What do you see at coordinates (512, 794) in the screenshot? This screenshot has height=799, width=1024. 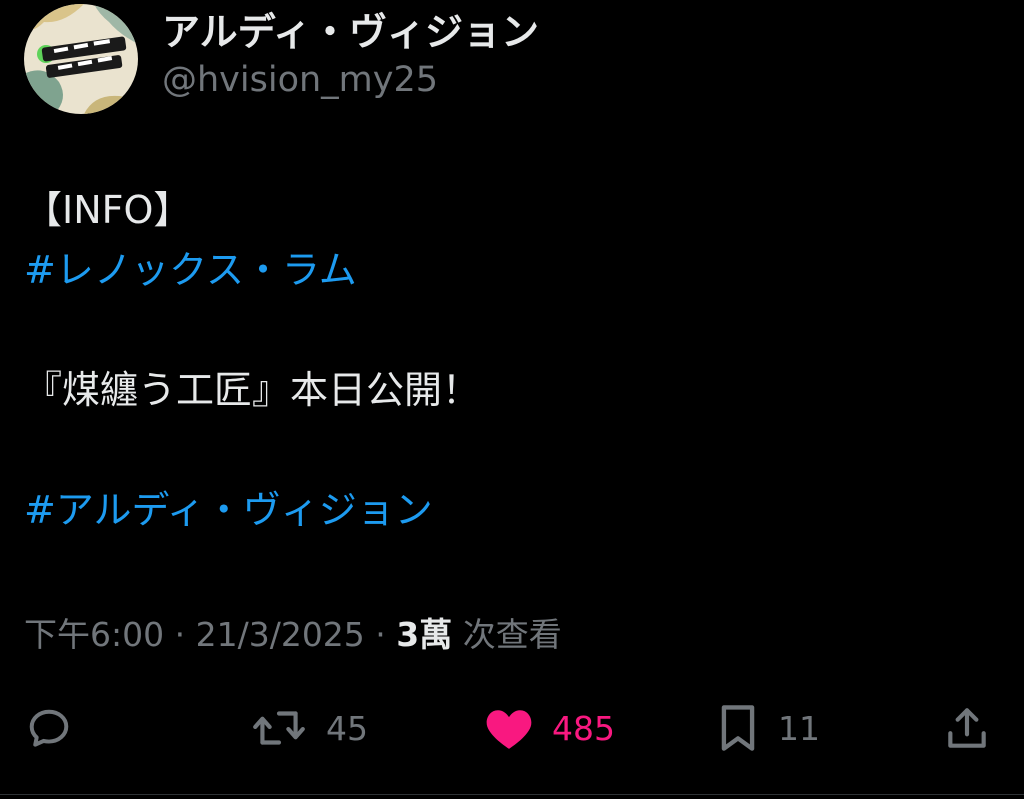 I see `divider` at bounding box center [512, 794].